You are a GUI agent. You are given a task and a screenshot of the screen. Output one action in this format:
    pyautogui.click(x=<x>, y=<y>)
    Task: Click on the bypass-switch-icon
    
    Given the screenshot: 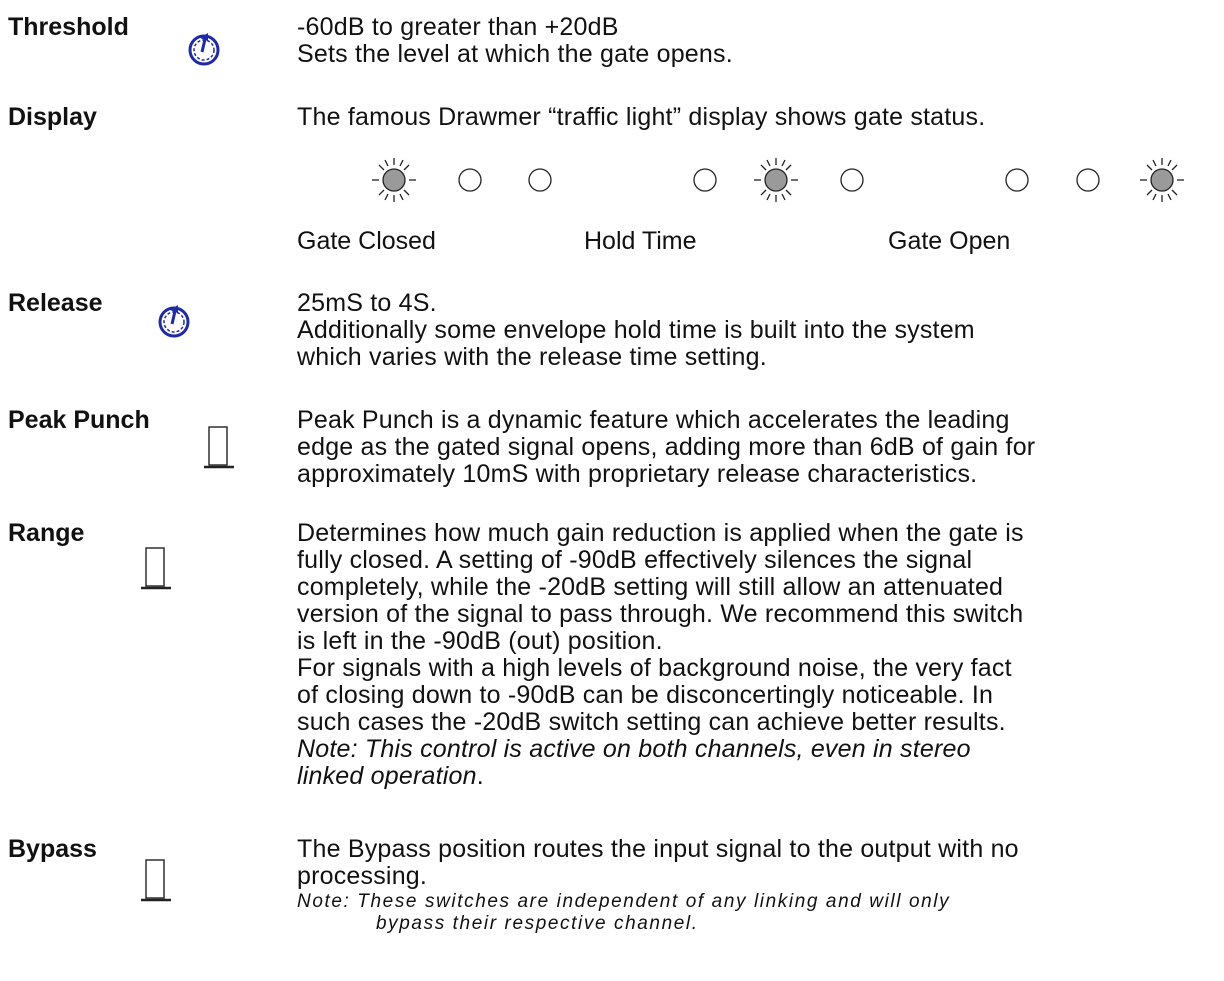 What is the action you would take?
    pyautogui.click(x=156, y=882)
    